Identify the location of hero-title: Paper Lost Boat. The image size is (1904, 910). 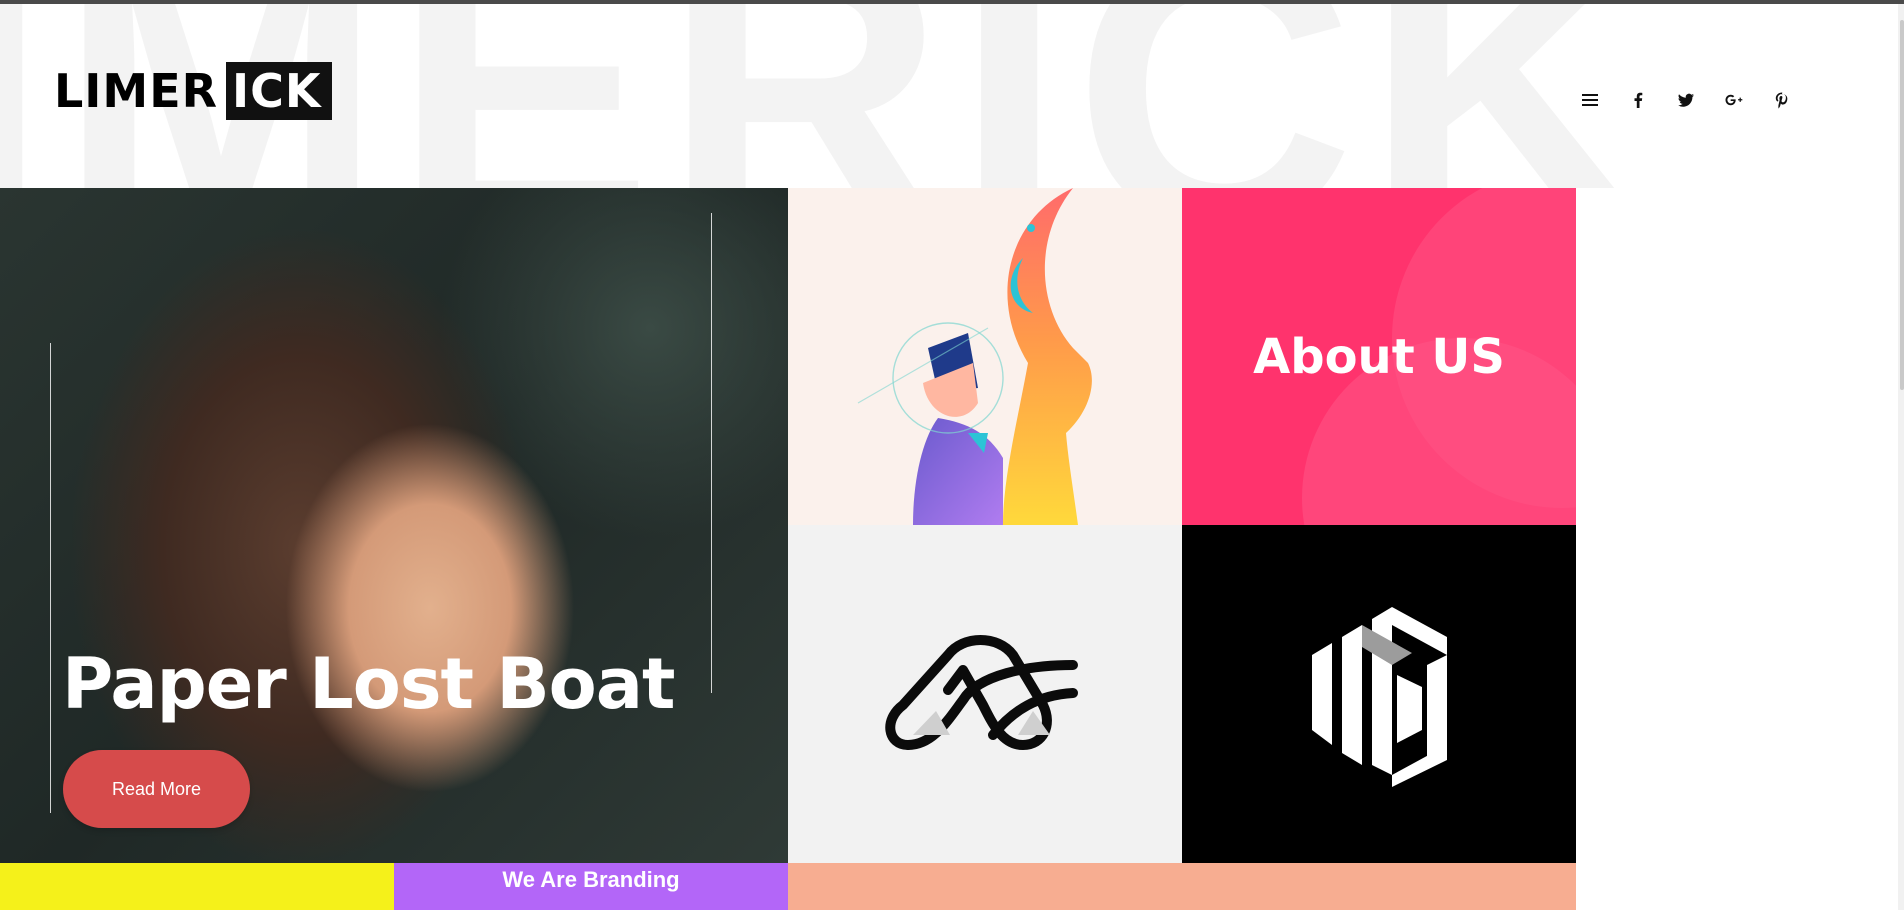
(368, 684).